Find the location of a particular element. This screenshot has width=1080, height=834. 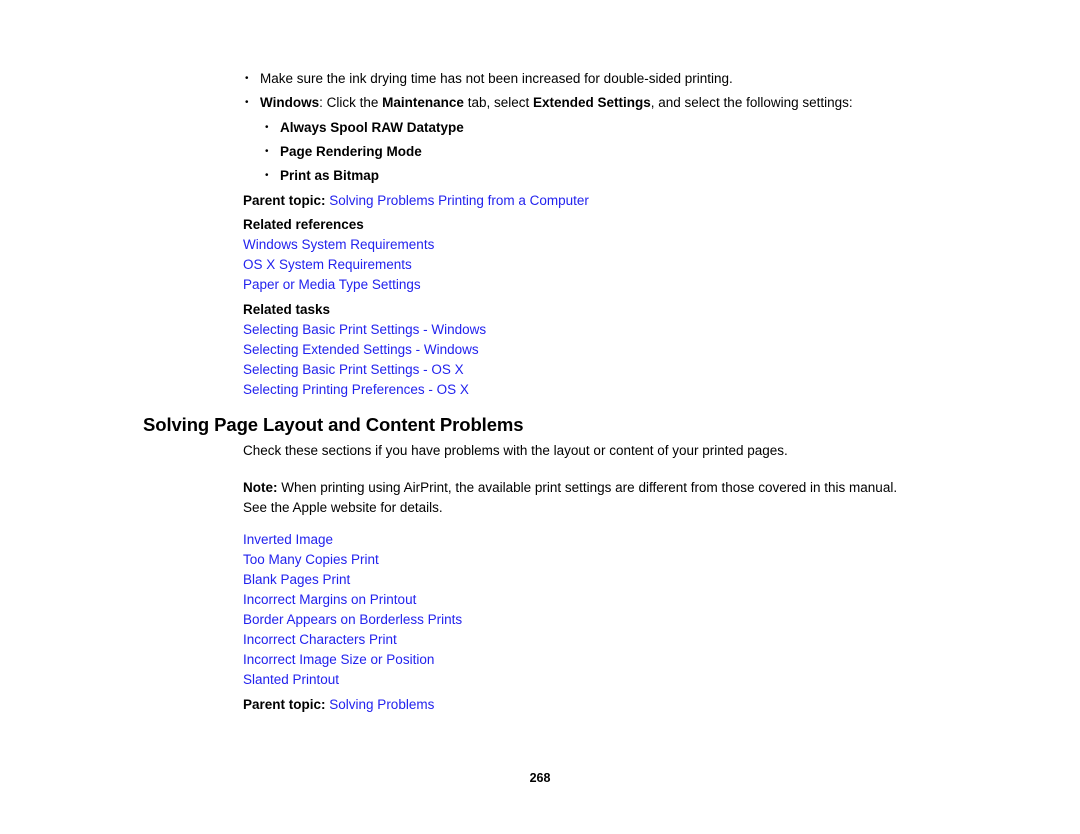

topic-link: Incorrect Characters Print is located at coordinates (583, 640).